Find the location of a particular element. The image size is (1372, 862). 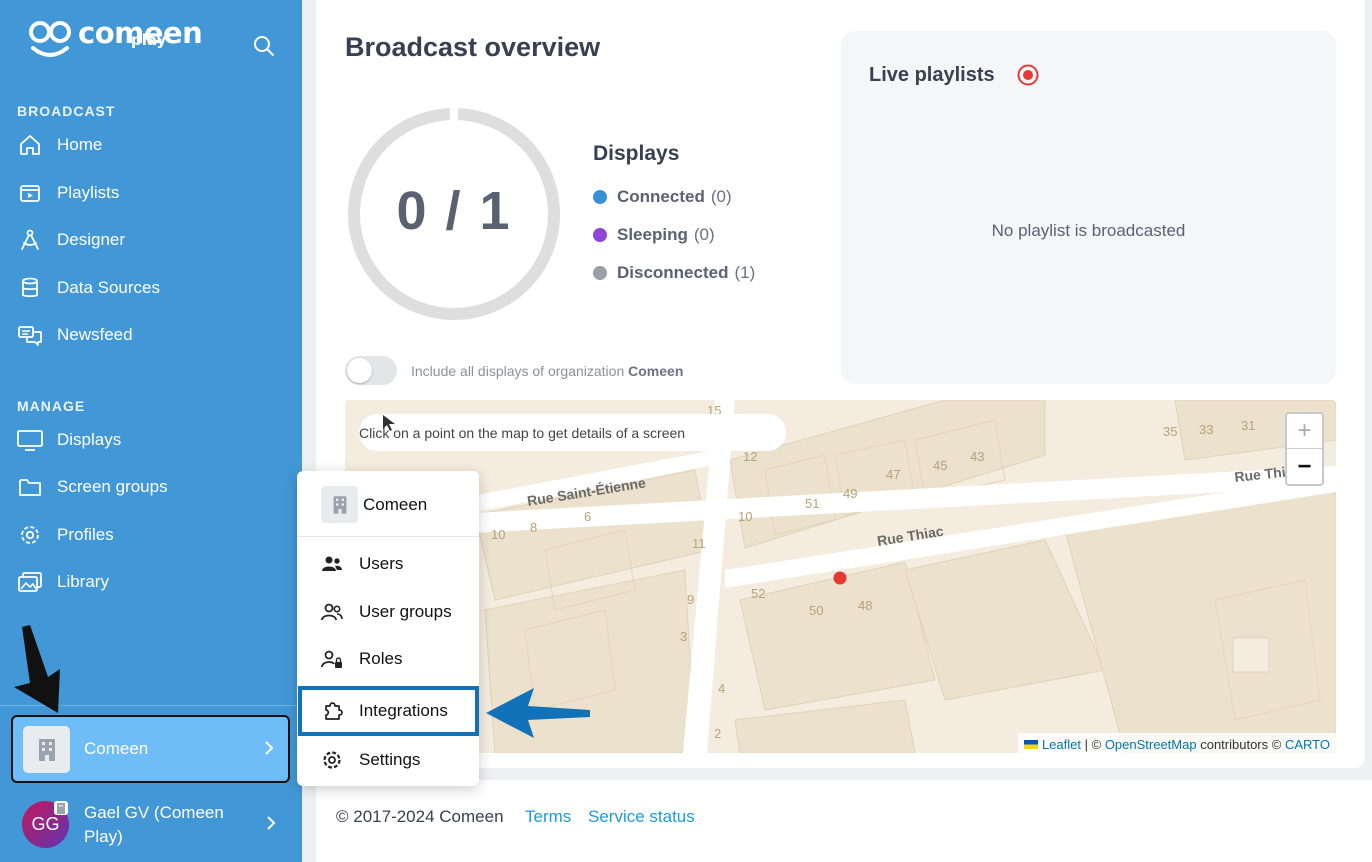

legend-count: (1) is located at coordinates (745, 272).